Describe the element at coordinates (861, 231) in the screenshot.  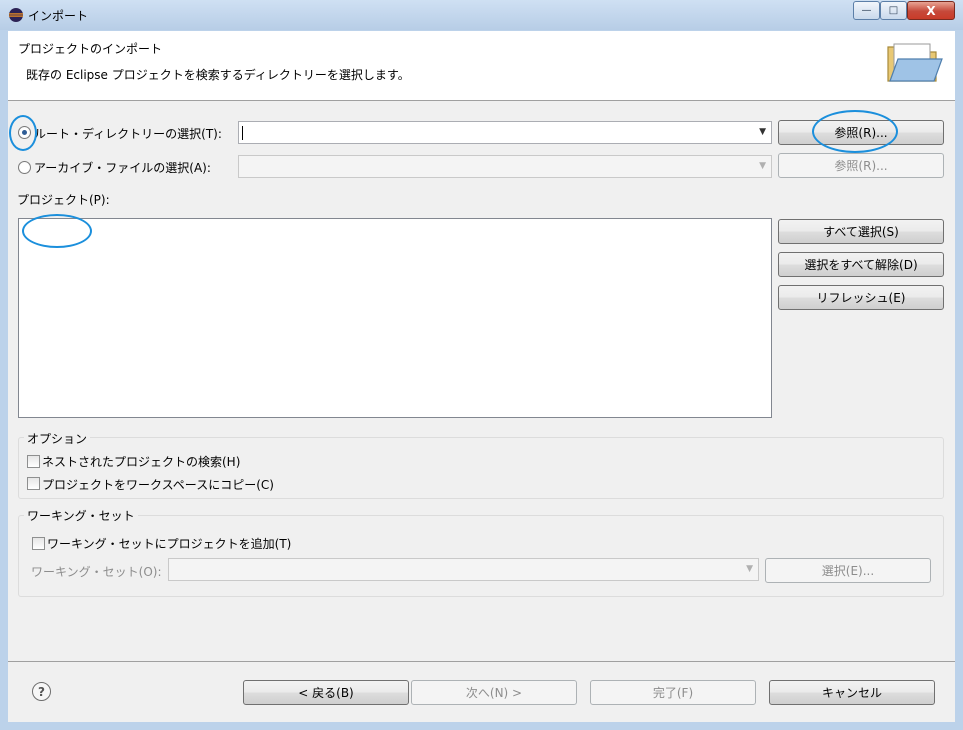
I see `select-all-button: すべて選択(S)` at that location.